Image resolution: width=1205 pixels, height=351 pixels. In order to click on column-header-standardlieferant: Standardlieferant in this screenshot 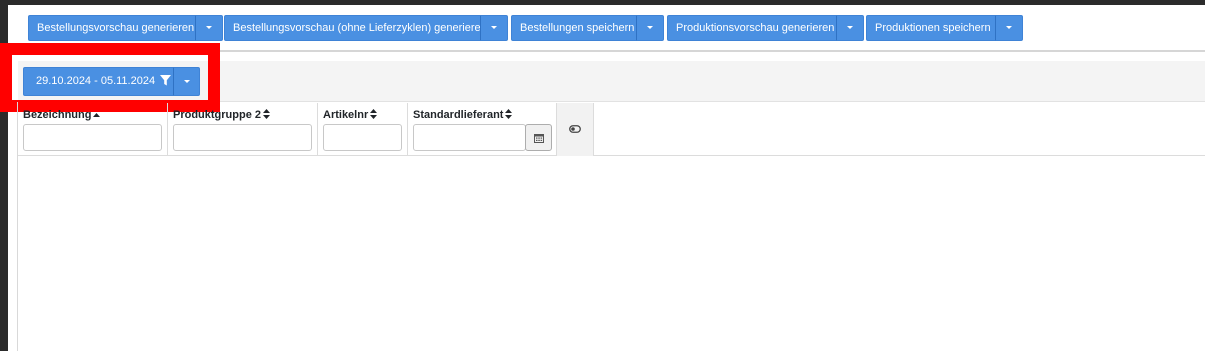, I will do `click(463, 115)`.